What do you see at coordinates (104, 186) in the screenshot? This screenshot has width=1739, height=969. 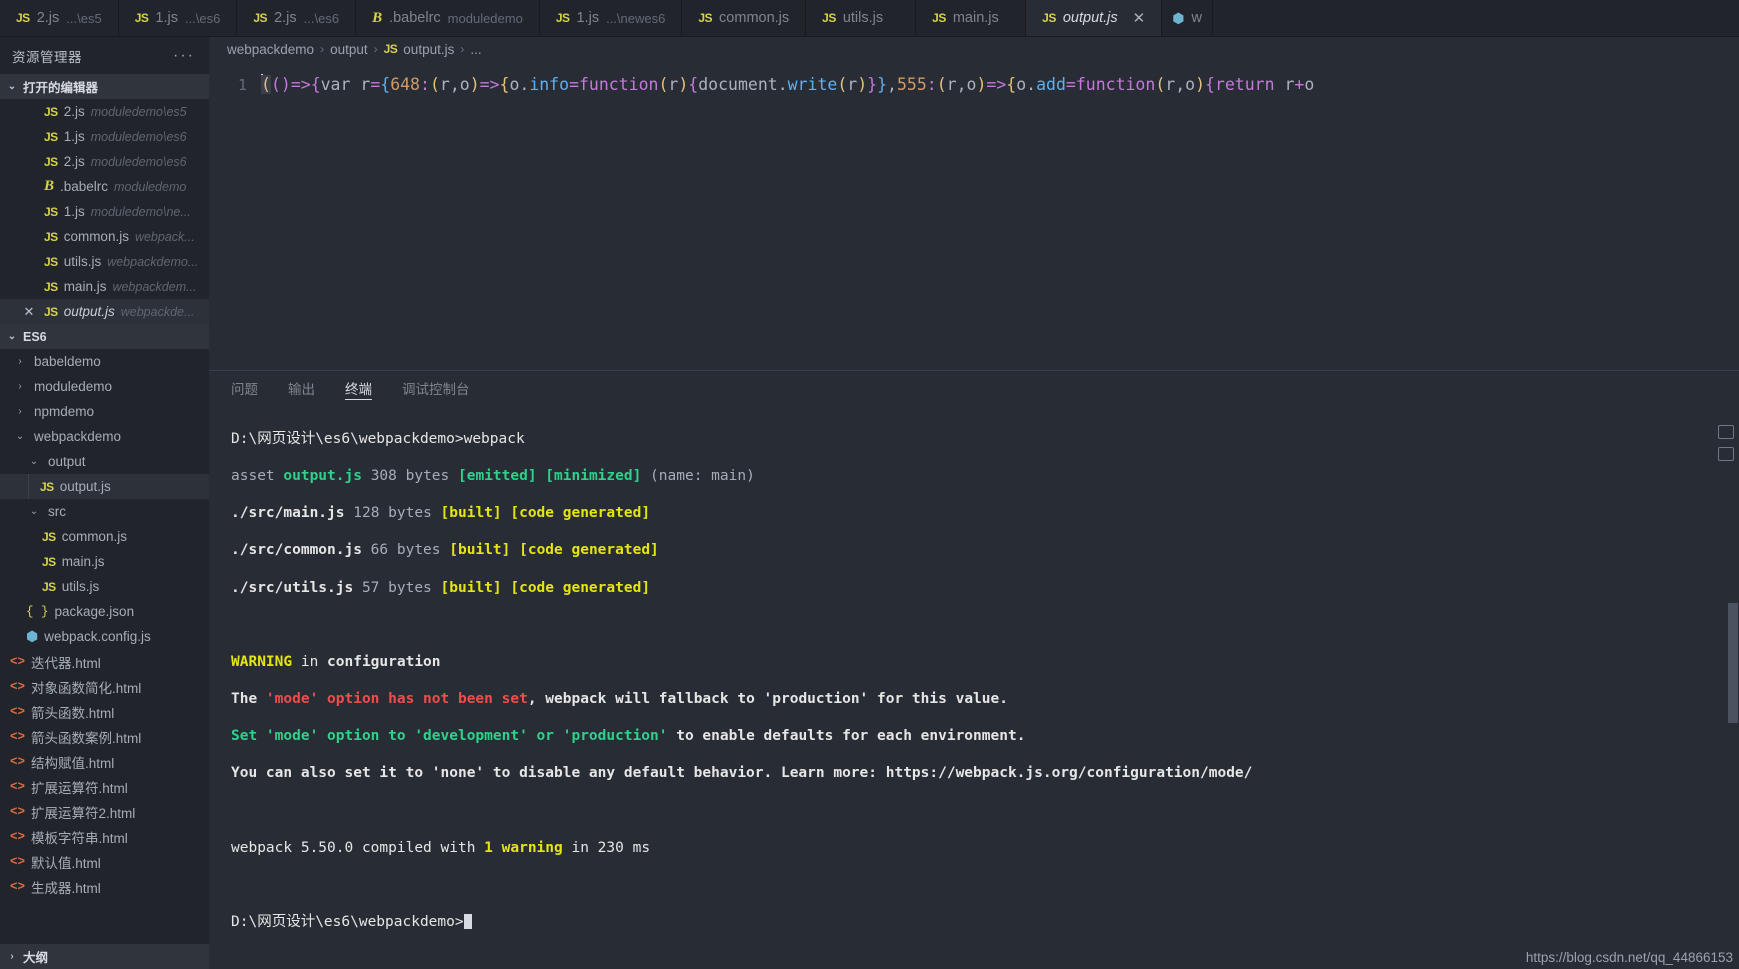 I see `open-editor-item: B .babelrc moduledemo` at bounding box center [104, 186].